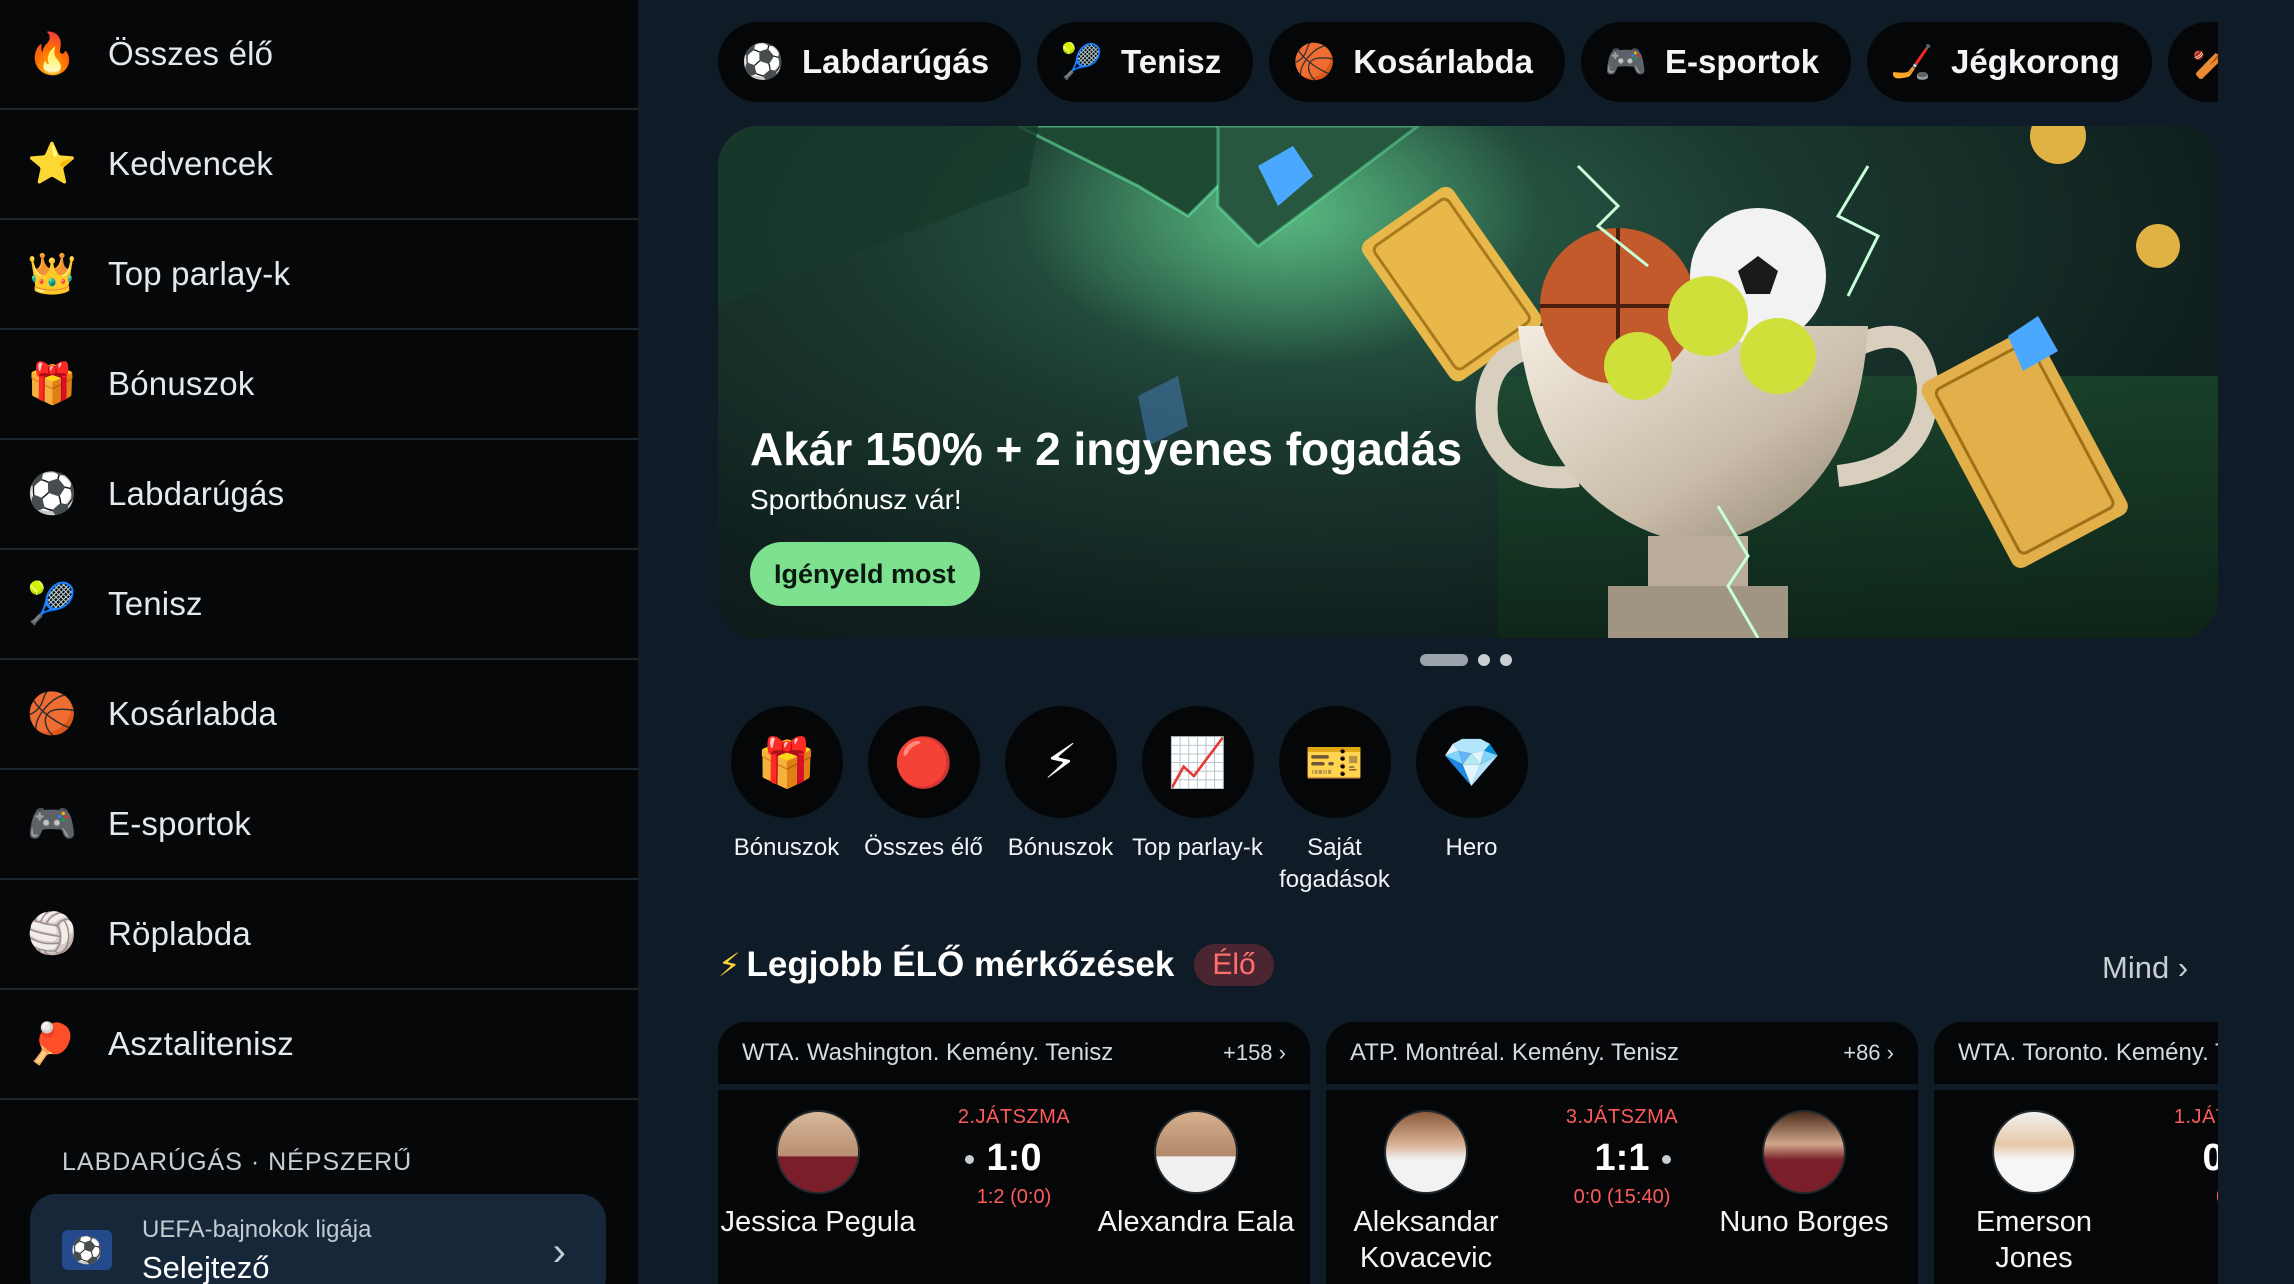 The width and height of the screenshot is (2294, 1284). I want to click on sidebar-item-label: Top parlay-k, so click(199, 273).